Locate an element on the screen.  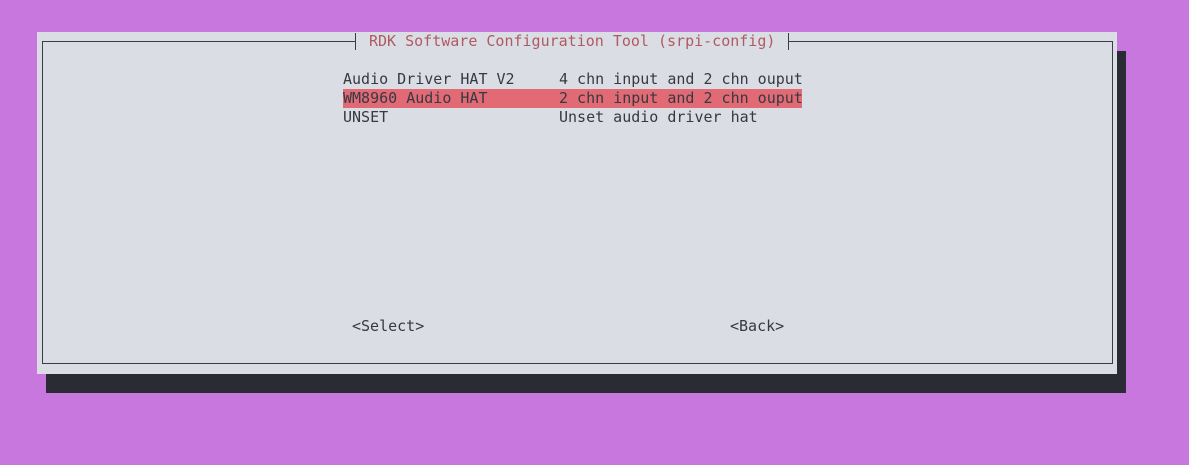
menu-item-description: 4 chn input and 2 chn ouput is located at coordinates (681, 79).